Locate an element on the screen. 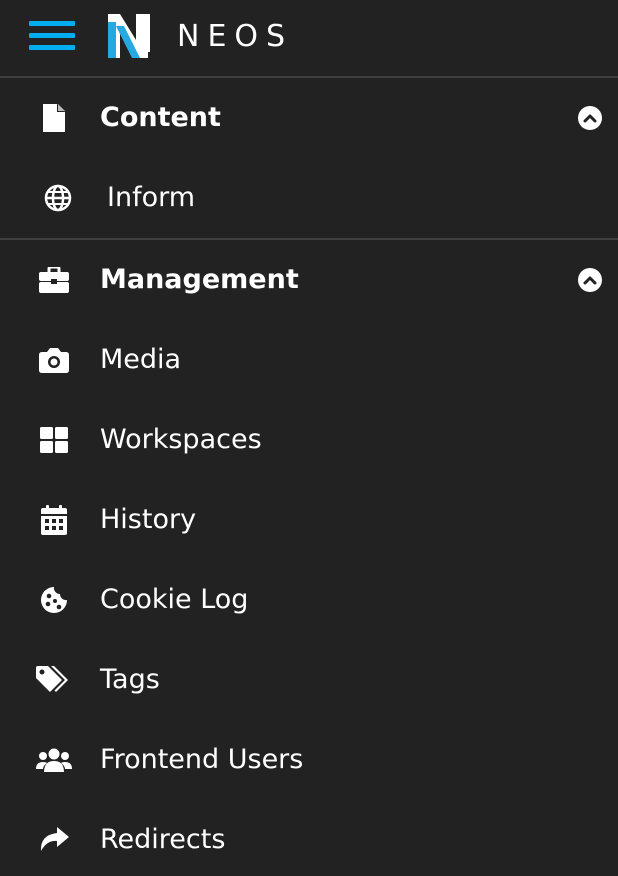 The image size is (618, 876). menu-item-inform: Inform is located at coordinates (309, 198).